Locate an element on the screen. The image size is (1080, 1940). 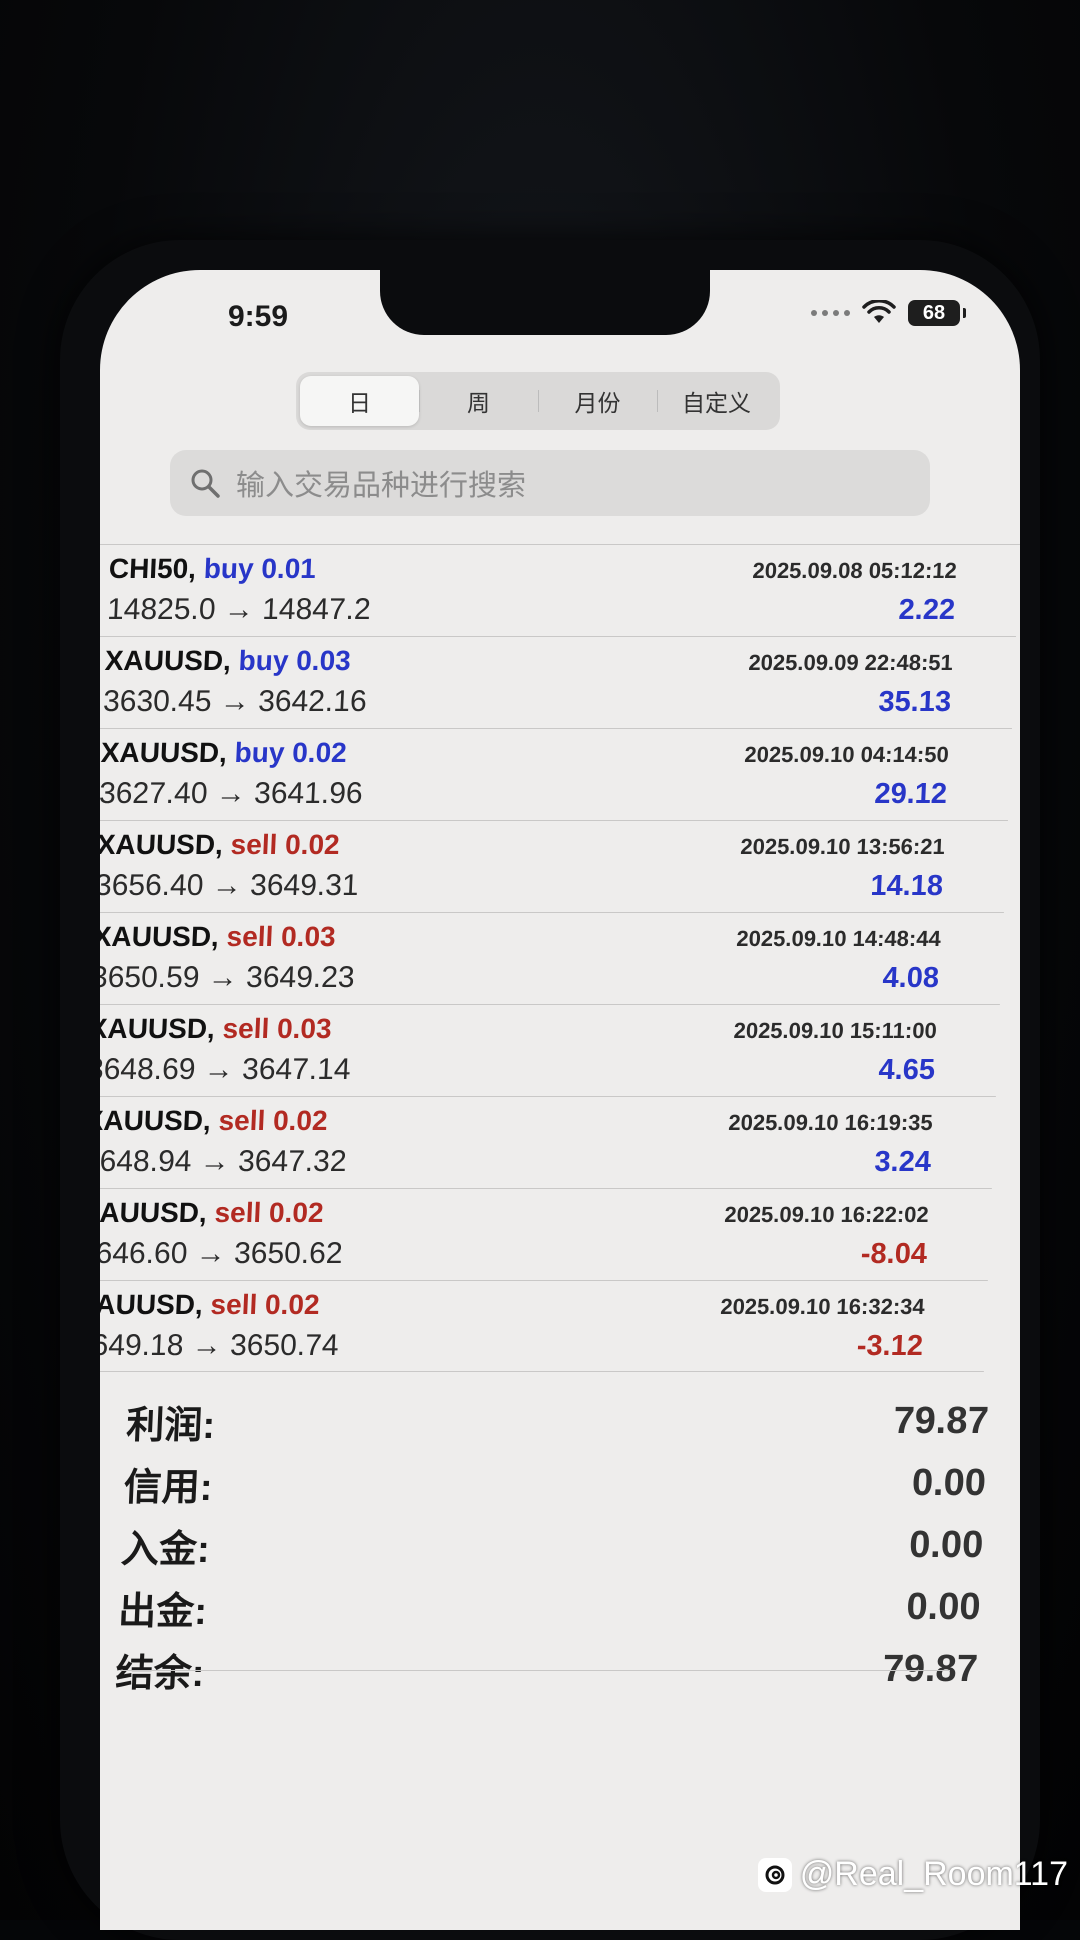
trade-symbol-line: XAUUSD, buy 0.03 is located at coordinates (225, 661).